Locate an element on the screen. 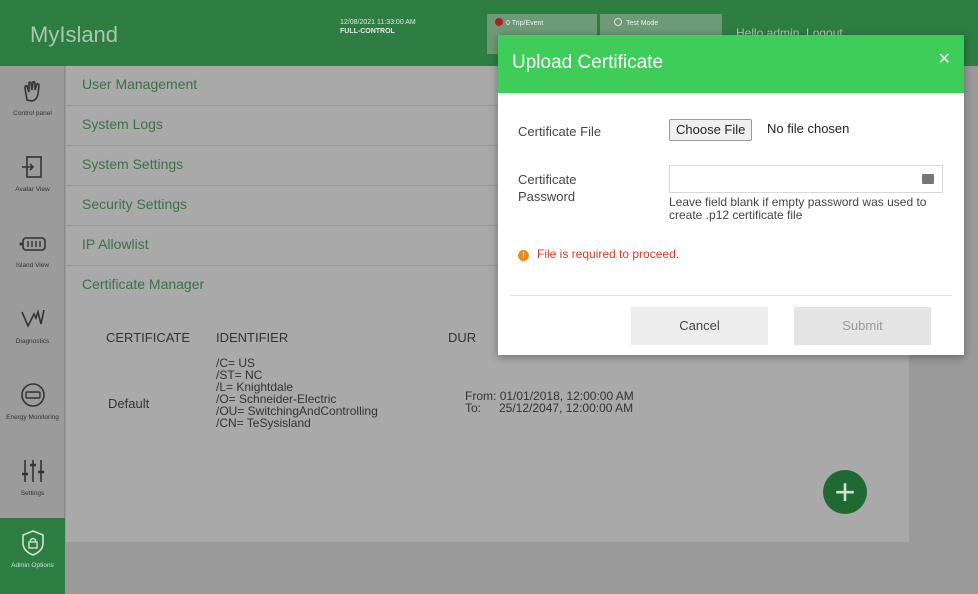 Image resolution: width=978 pixels, height=594 pixels. certificate-password-label: Certificate Password is located at coordinates (547, 188).